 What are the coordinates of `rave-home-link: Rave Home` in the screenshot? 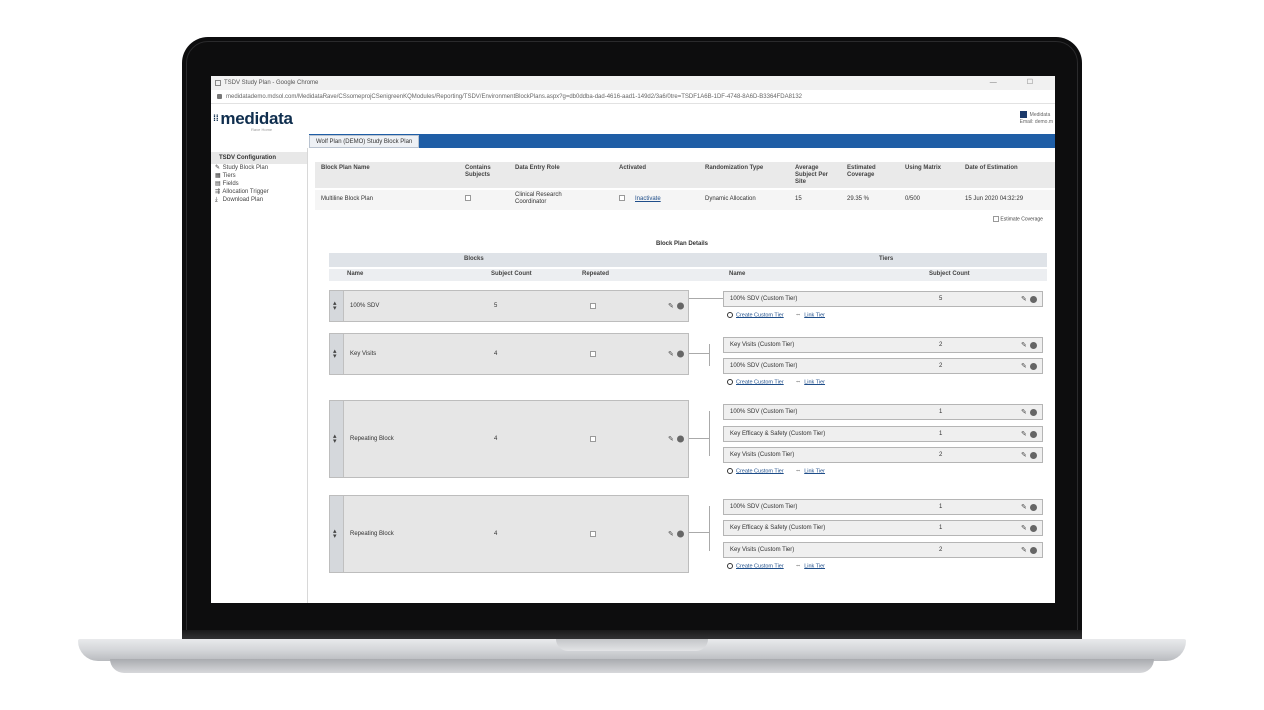 It's located at (261, 129).